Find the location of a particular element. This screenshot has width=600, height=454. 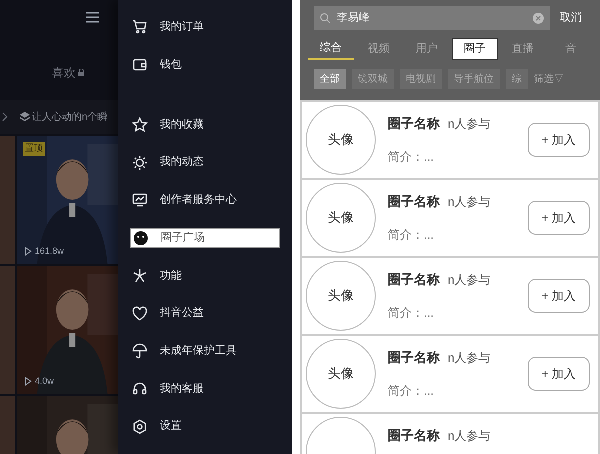

play-count: 161.8w is located at coordinates (49, 251).